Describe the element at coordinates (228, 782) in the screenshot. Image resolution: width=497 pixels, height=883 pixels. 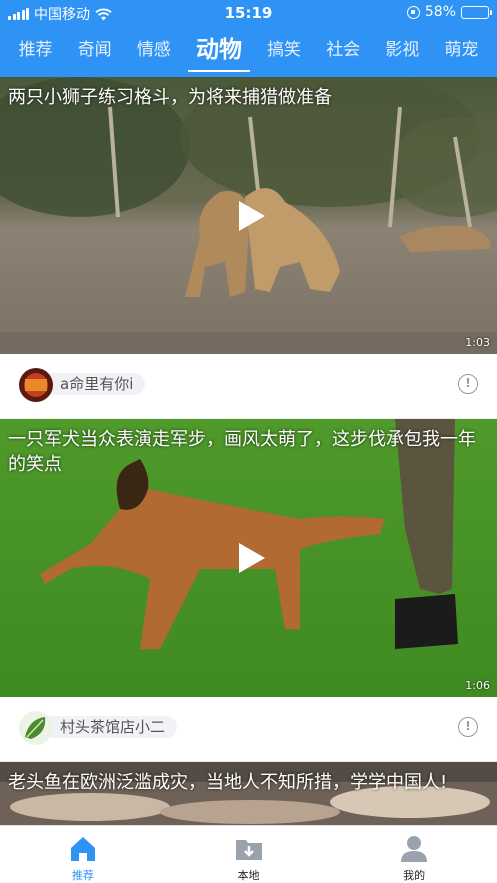
I see `video-title: 老头鱼在欧洲泛滥成灾，当地人不知所措，学学中国人!` at that location.